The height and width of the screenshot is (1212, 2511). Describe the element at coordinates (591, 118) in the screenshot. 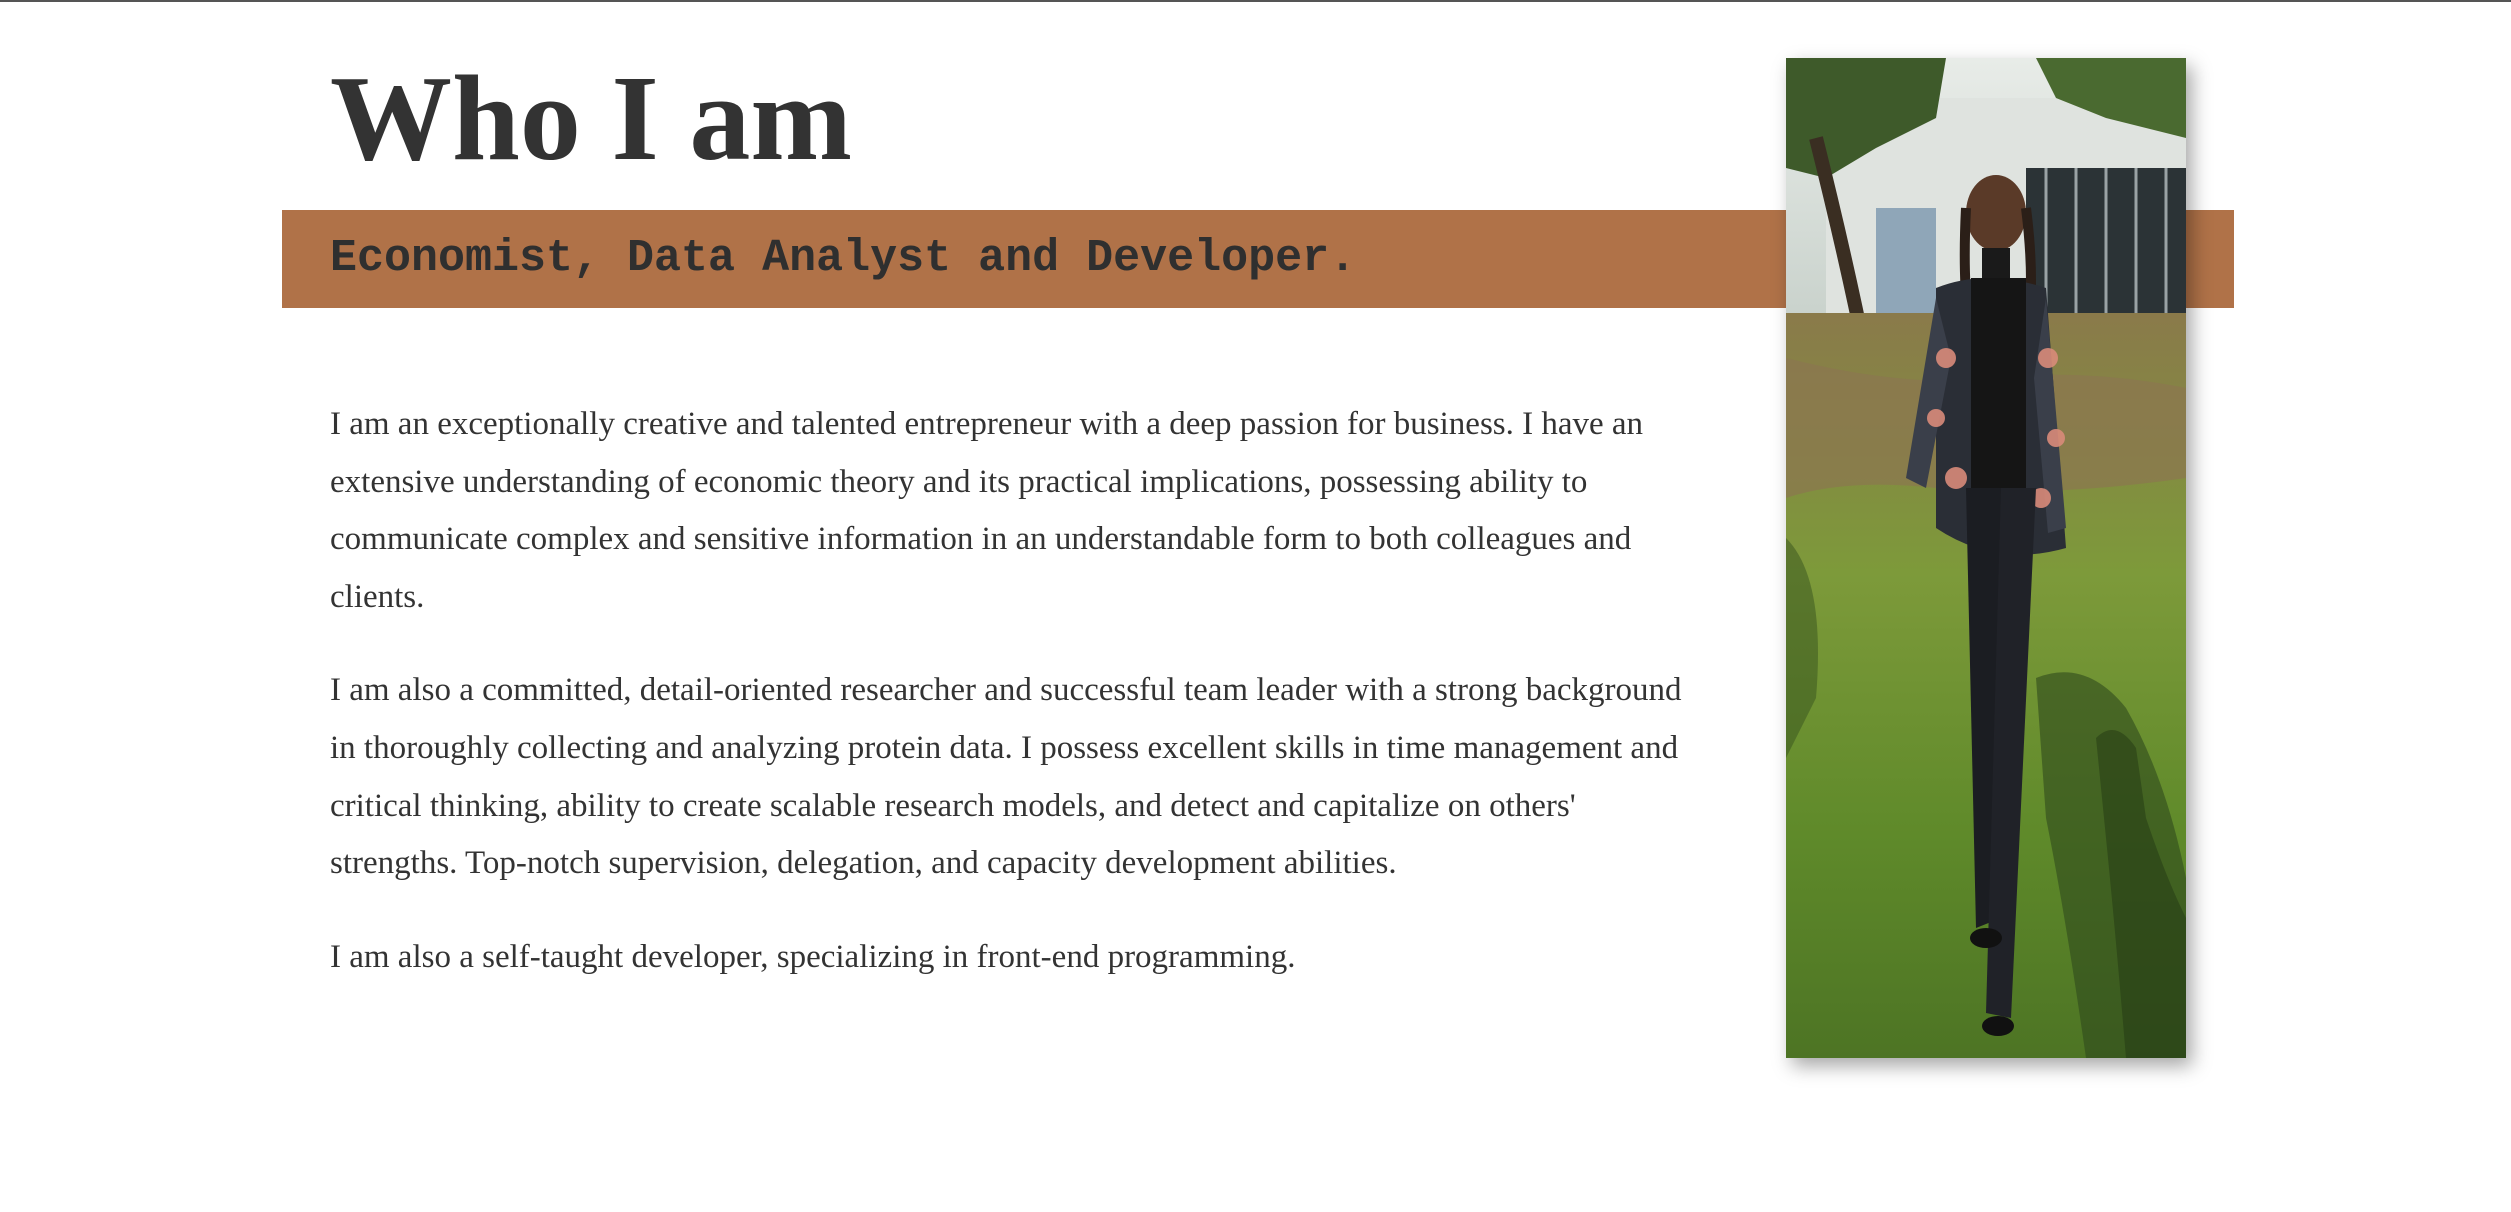

I see `page-title: Who I am` at that location.